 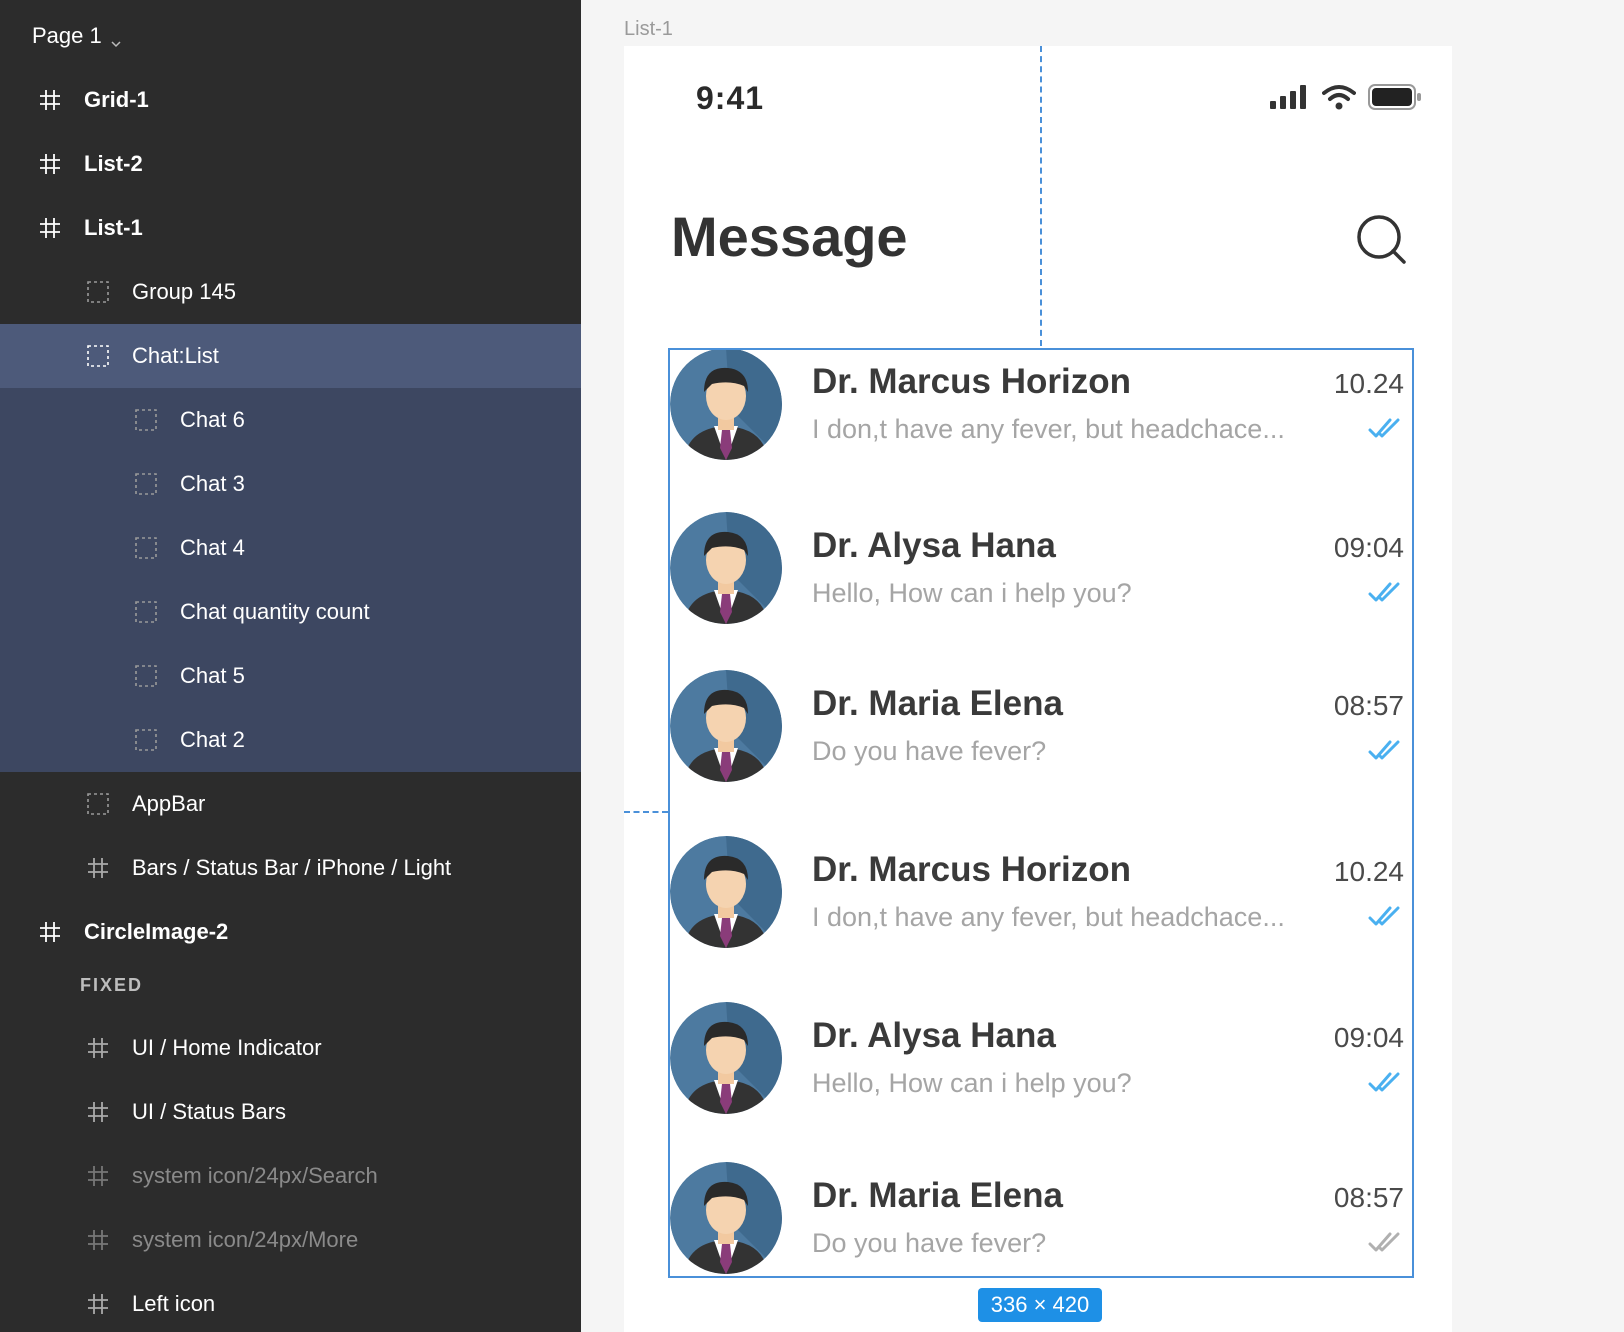 What do you see at coordinates (1040, 1305) in the screenshot?
I see `selection-size-badge: 336 × 420` at bounding box center [1040, 1305].